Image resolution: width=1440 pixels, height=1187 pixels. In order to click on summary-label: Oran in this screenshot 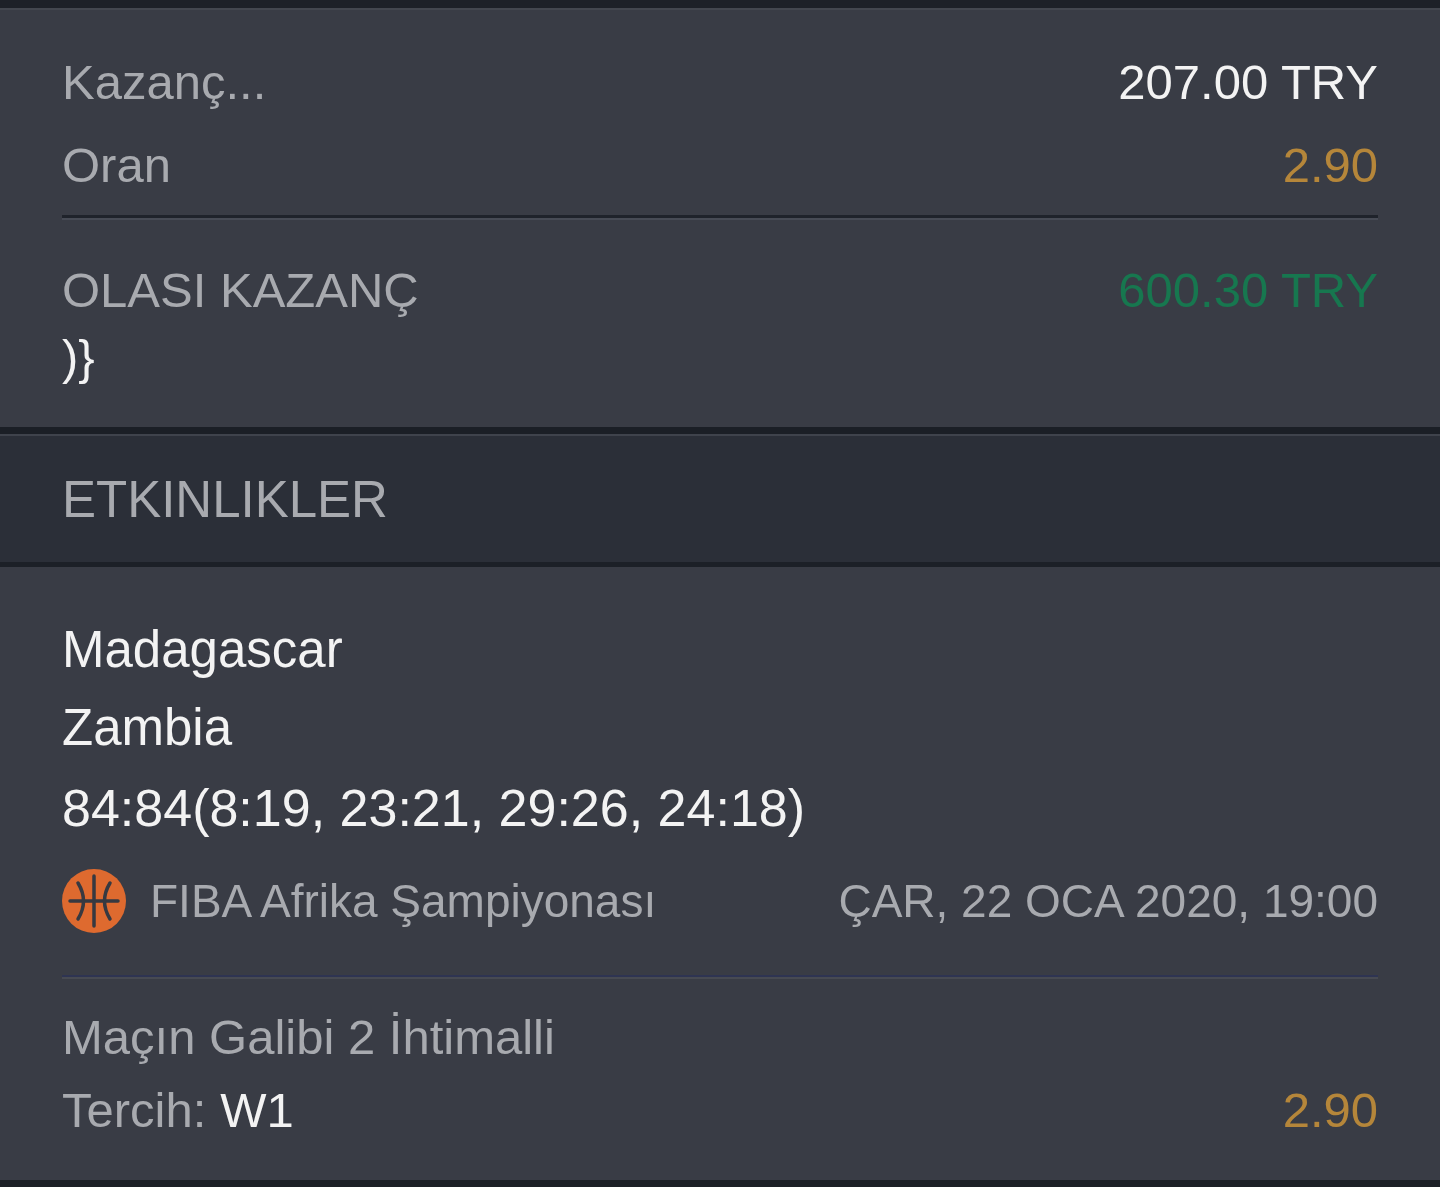, I will do `click(116, 164)`.